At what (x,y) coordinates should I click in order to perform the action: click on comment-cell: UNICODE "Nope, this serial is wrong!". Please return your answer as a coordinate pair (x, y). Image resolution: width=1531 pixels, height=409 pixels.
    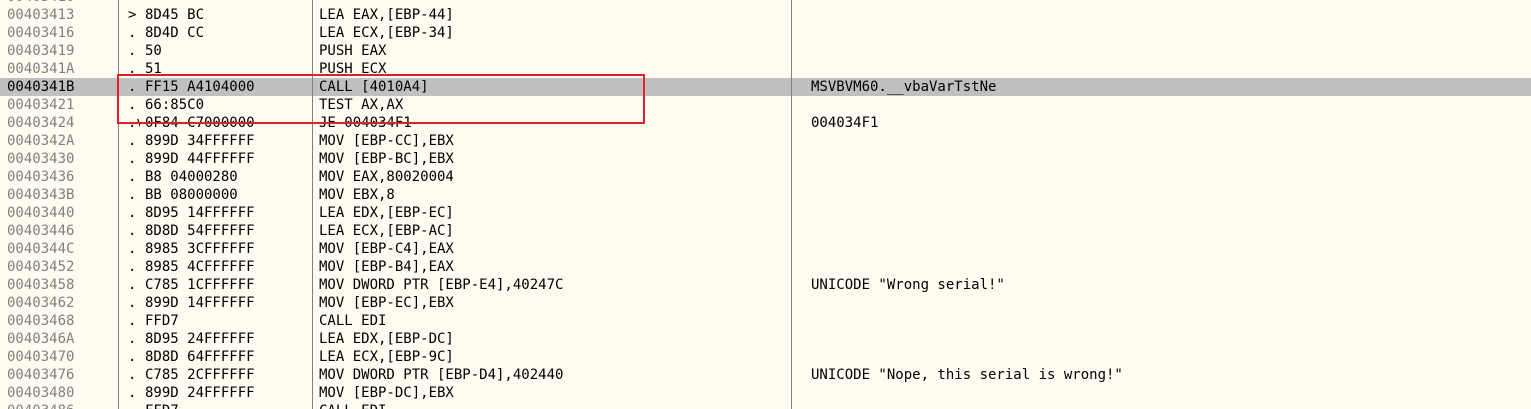
    Looking at the image, I should click on (967, 375).